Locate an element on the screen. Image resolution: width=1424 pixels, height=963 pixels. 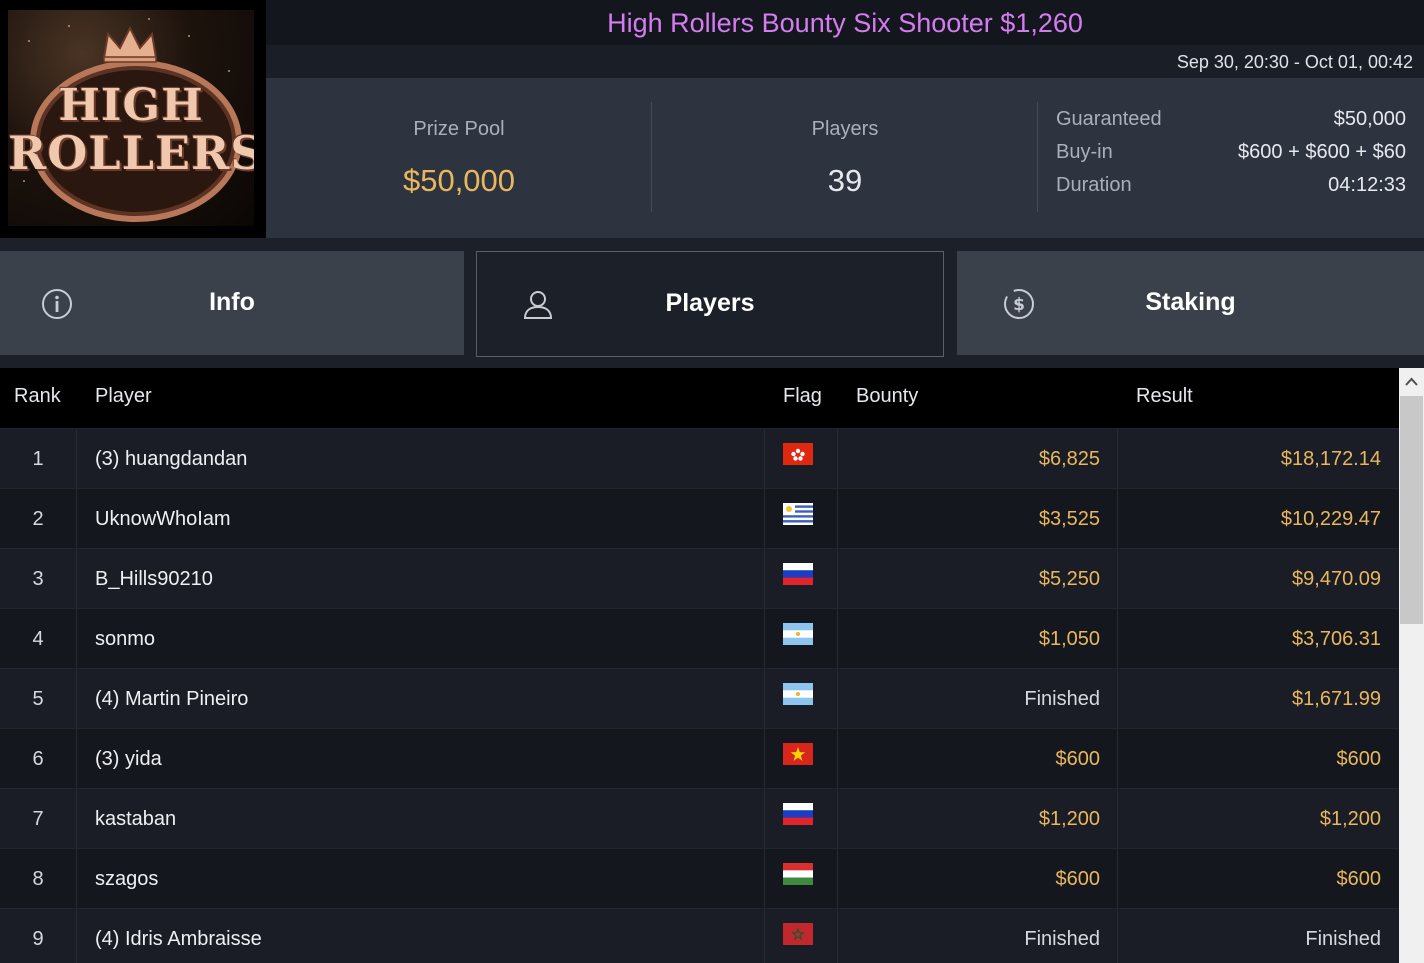
tab-info: Info is located at coordinates (232, 303).